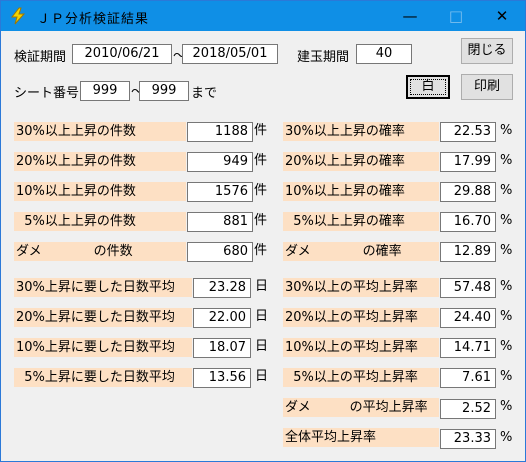  I want to click on count-value-20: 949, so click(220, 162).